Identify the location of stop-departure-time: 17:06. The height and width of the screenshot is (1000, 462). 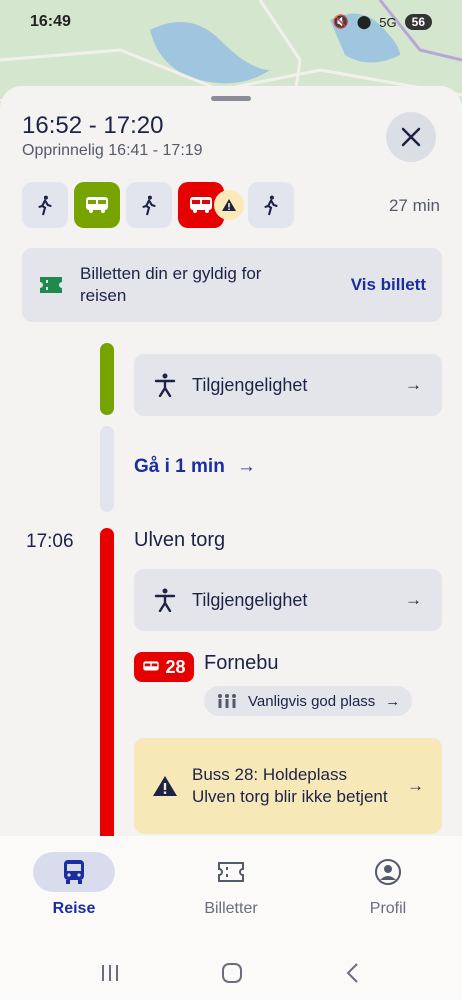
(50, 541).